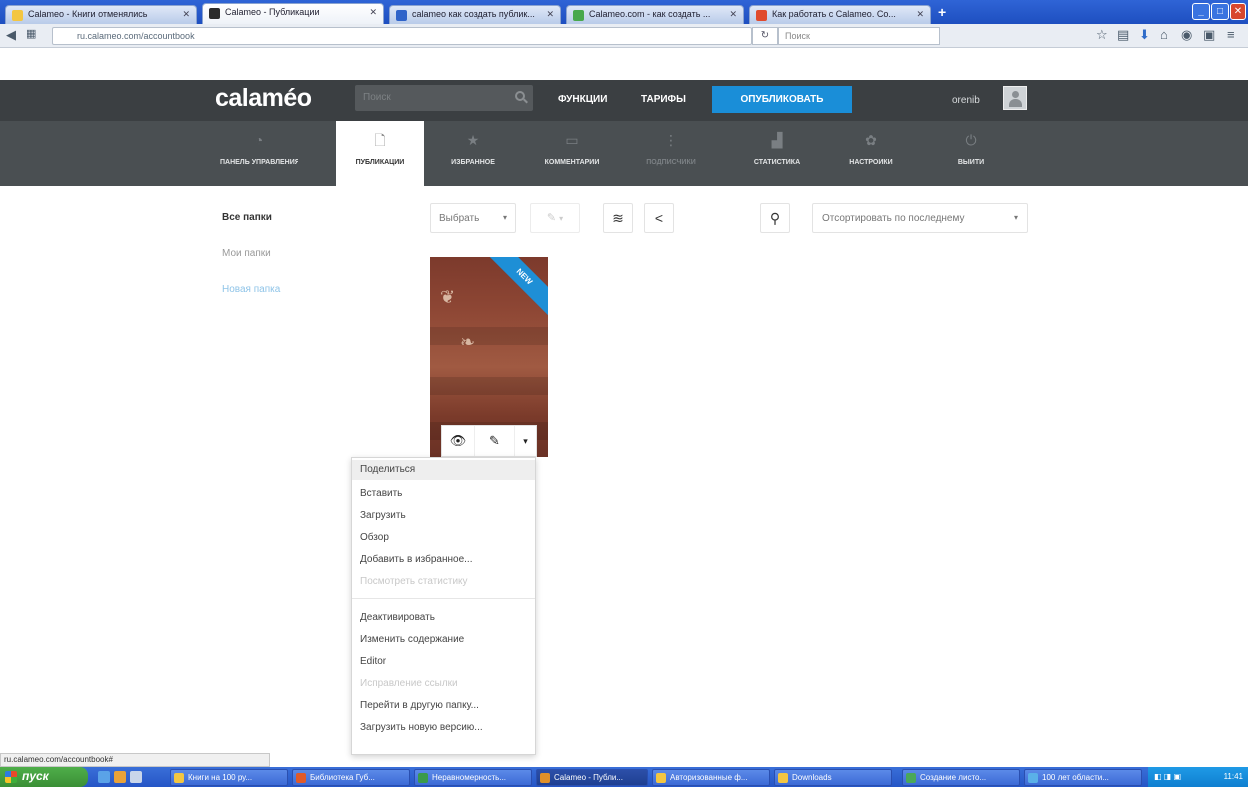  What do you see at coordinates (525, 441) in the screenshot?
I see `more-actions-button: ▾` at bounding box center [525, 441].